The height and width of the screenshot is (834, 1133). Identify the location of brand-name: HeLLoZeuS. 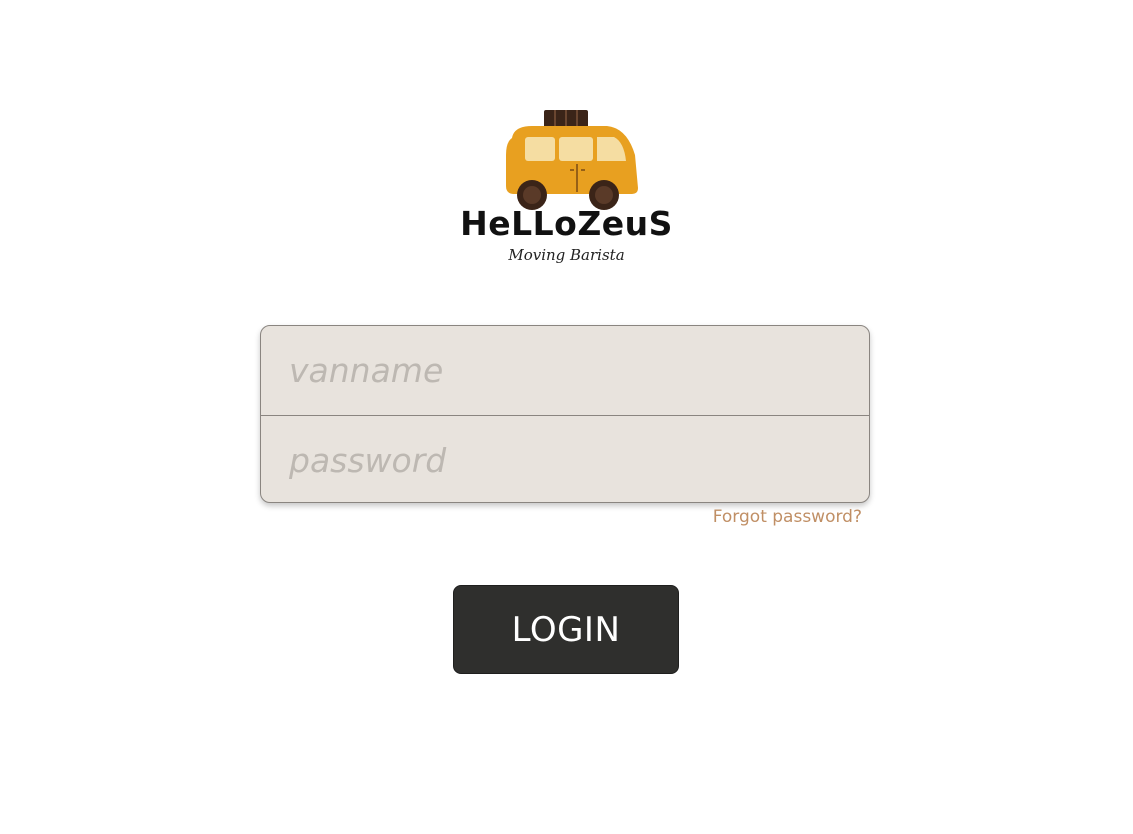
(566, 223).